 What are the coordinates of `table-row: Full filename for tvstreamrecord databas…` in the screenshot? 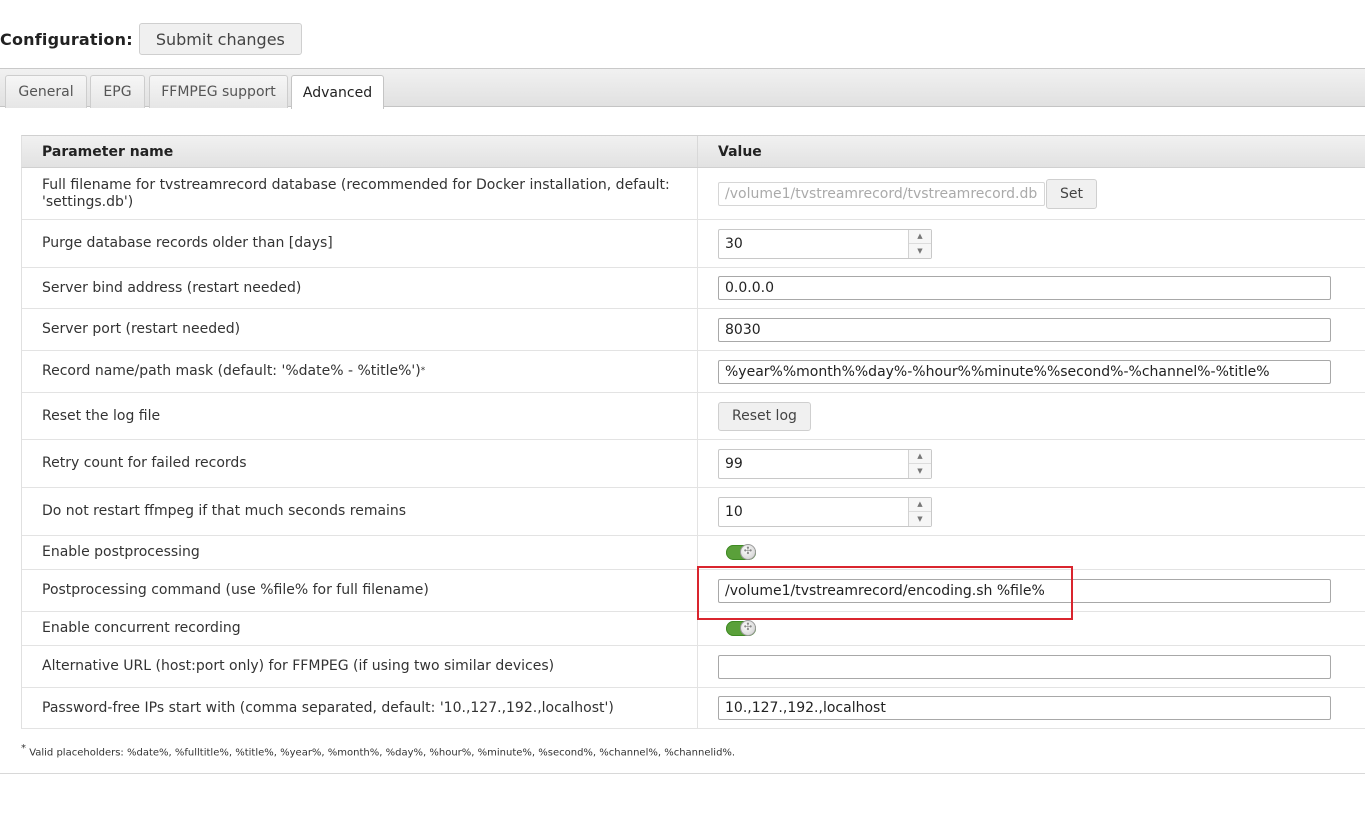 It's located at (693, 194).